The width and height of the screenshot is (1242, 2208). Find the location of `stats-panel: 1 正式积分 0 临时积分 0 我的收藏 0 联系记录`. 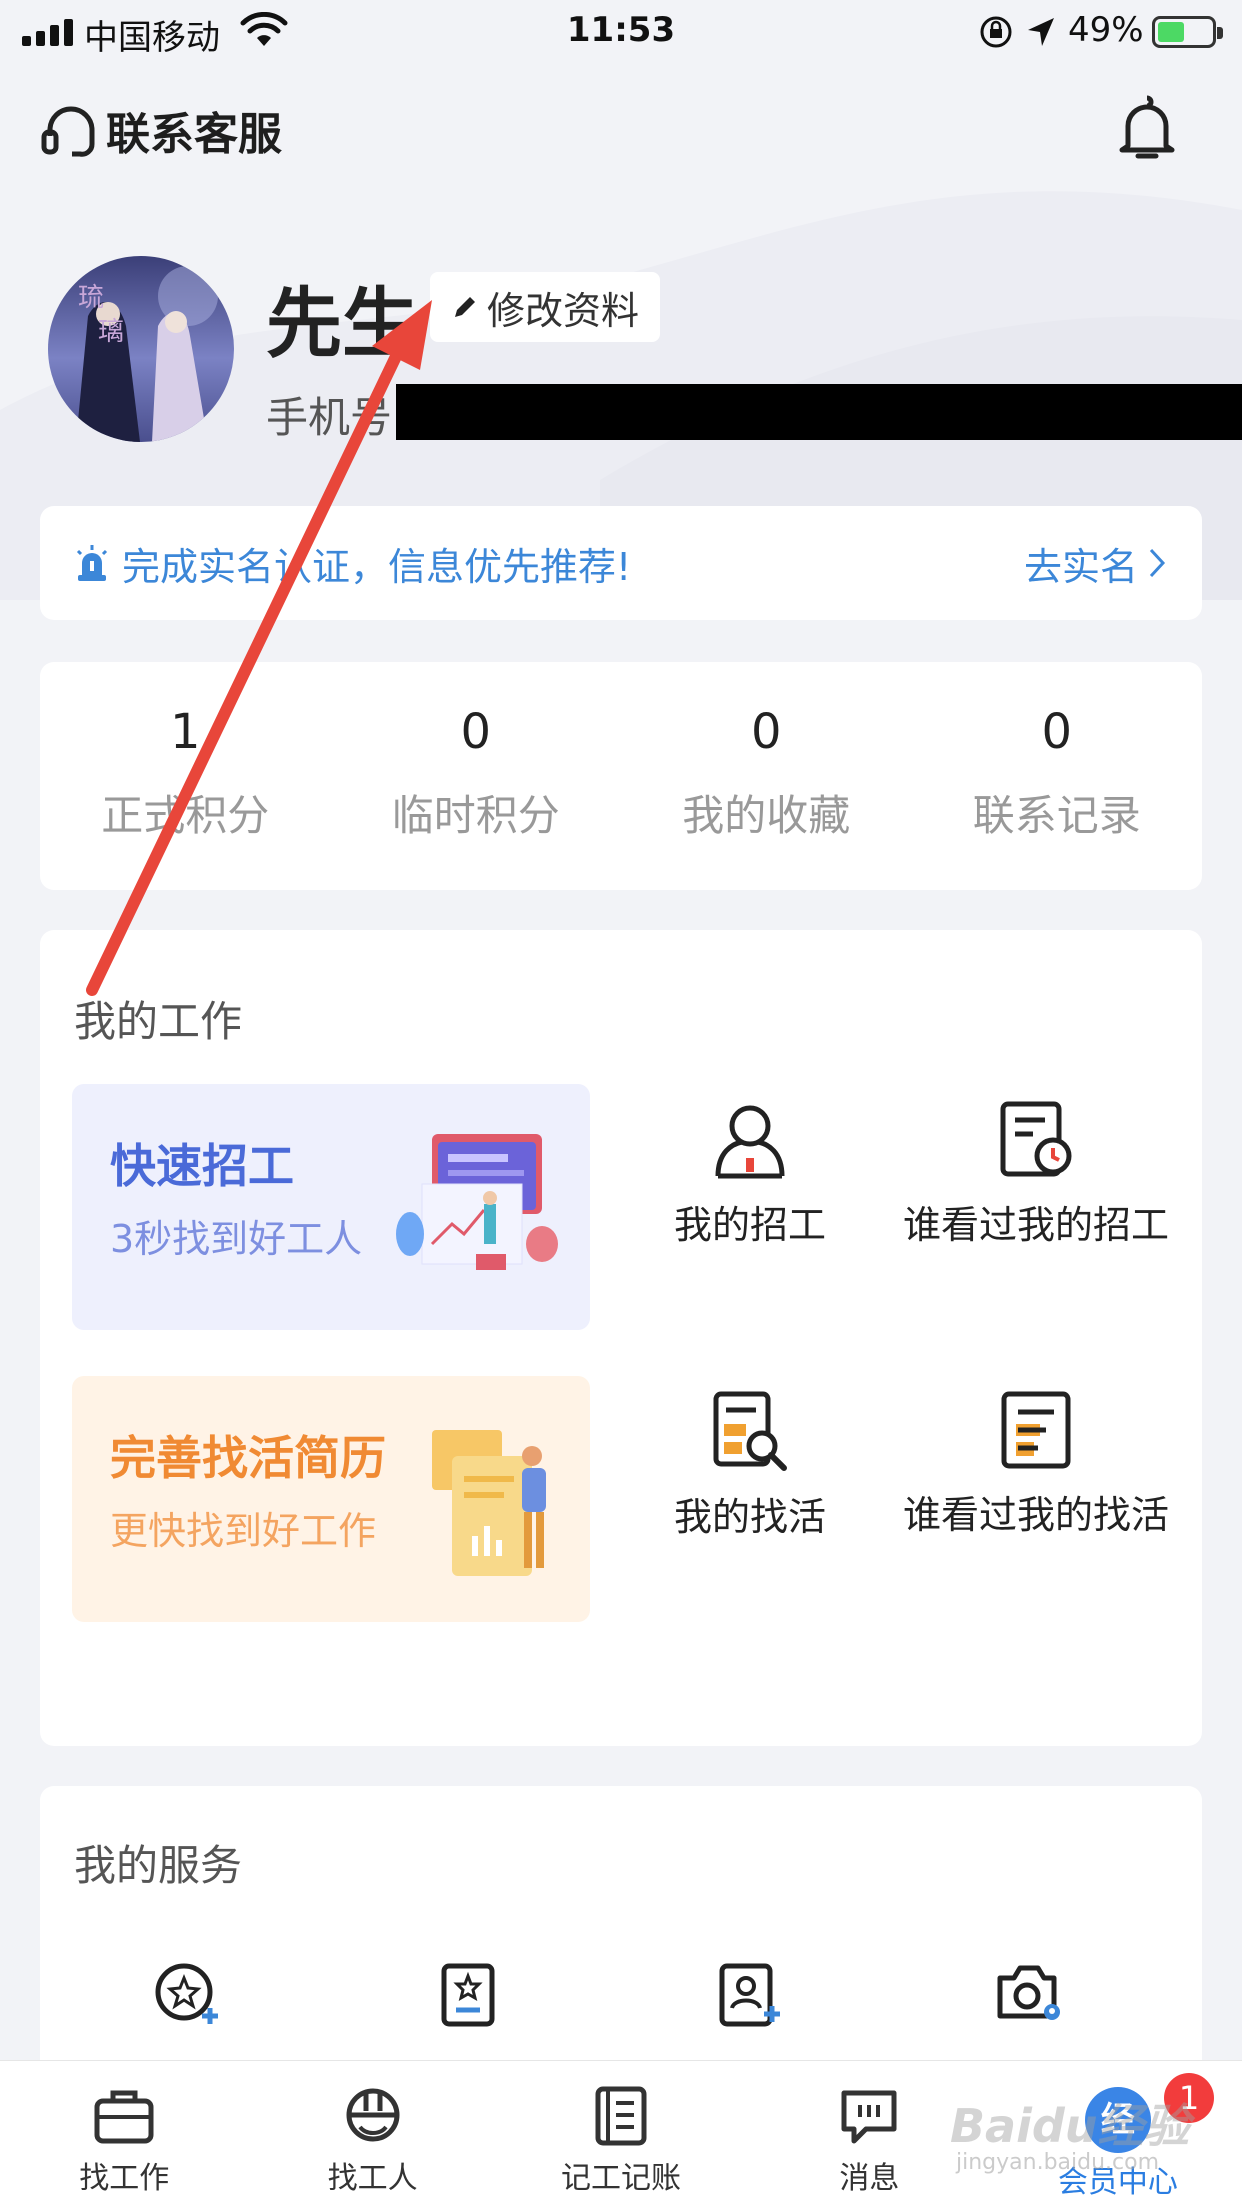

stats-panel: 1 正式积分 0 临时积分 0 我的收藏 0 联系记录 is located at coordinates (621, 776).